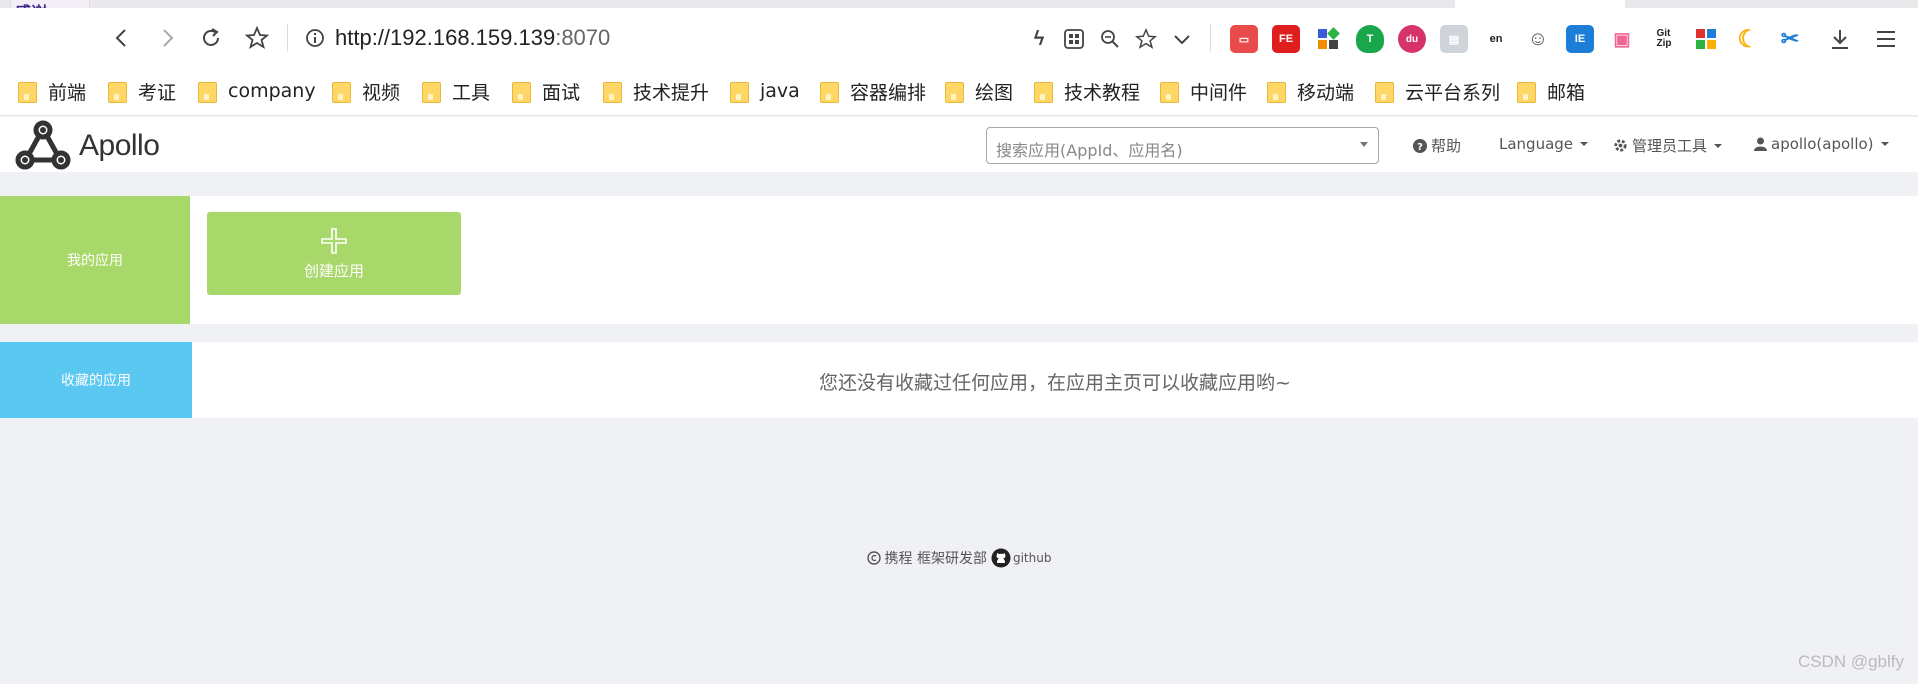  What do you see at coordinates (888, 92) in the screenshot?
I see `bookmark-label: 容器编排` at bounding box center [888, 92].